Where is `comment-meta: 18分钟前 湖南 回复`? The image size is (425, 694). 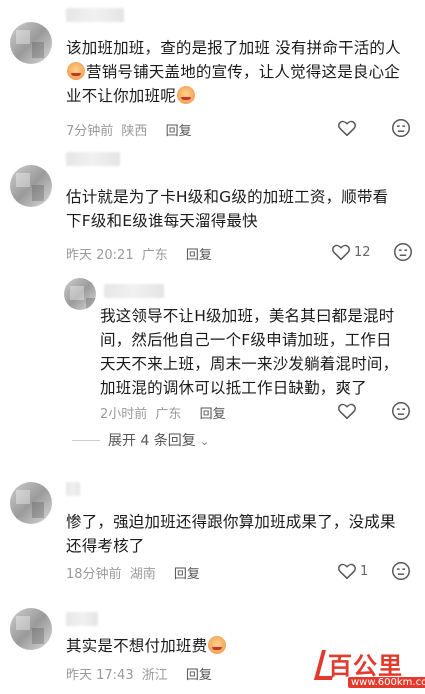 comment-meta: 18分钟前 湖南 回复 is located at coordinates (135, 572).